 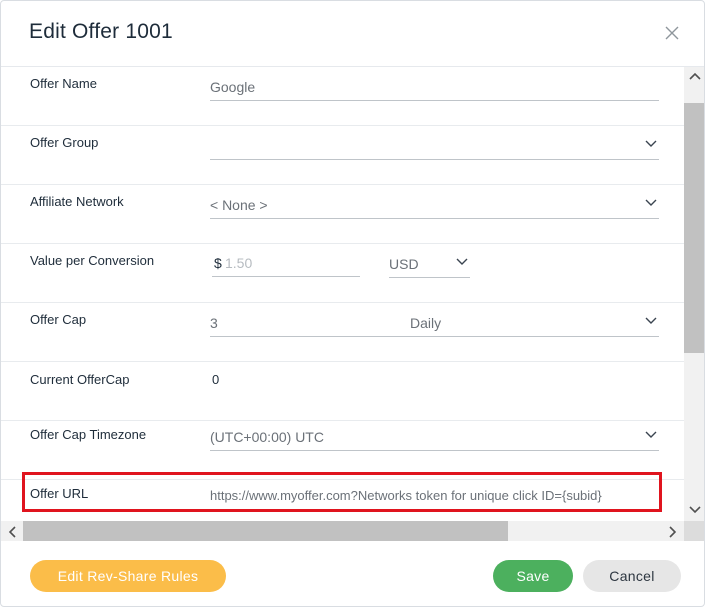 I want to click on offer-cap-label: Offer Cap, so click(x=58, y=319).